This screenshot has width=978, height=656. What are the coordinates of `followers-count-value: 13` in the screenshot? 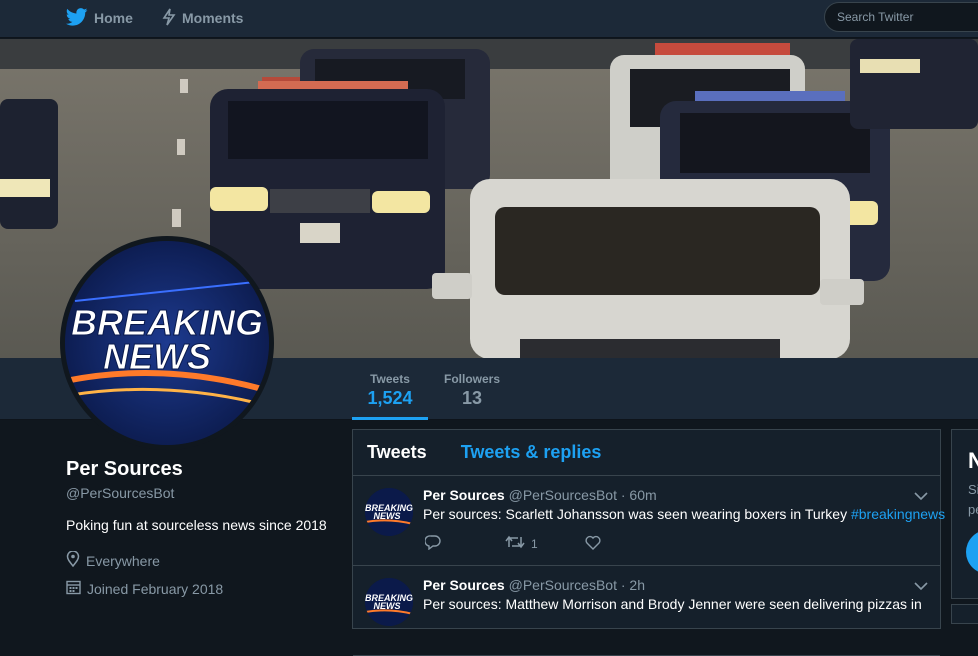 It's located at (472, 398).